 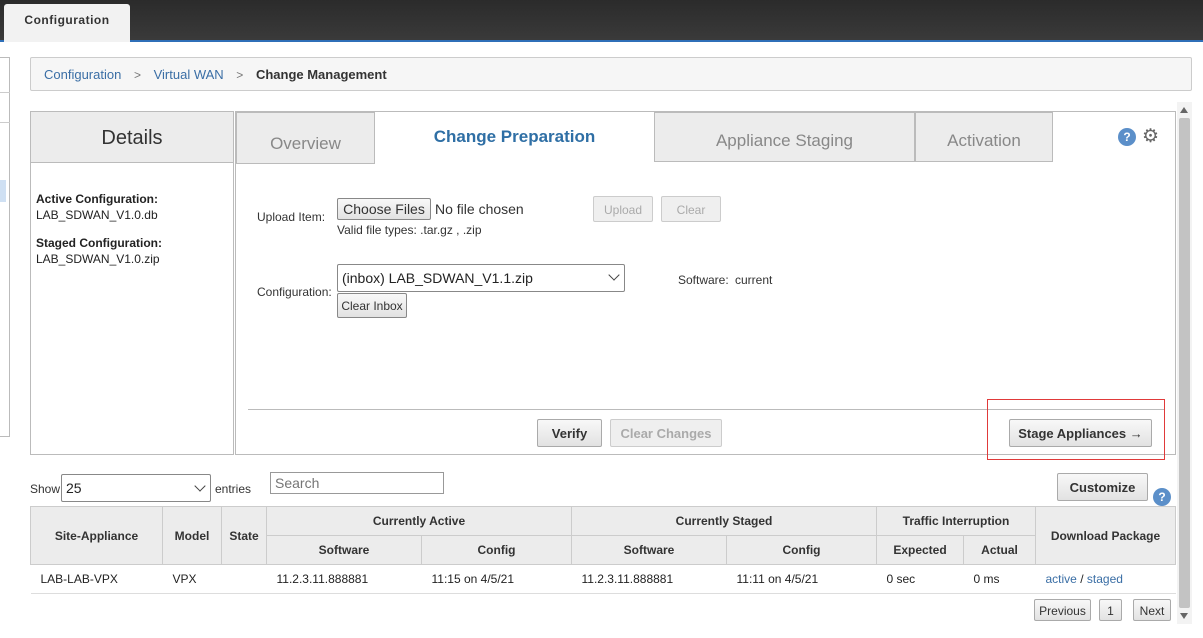 What do you see at coordinates (99, 243) in the screenshot?
I see `staged-config-label: Staged Configuration:` at bounding box center [99, 243].